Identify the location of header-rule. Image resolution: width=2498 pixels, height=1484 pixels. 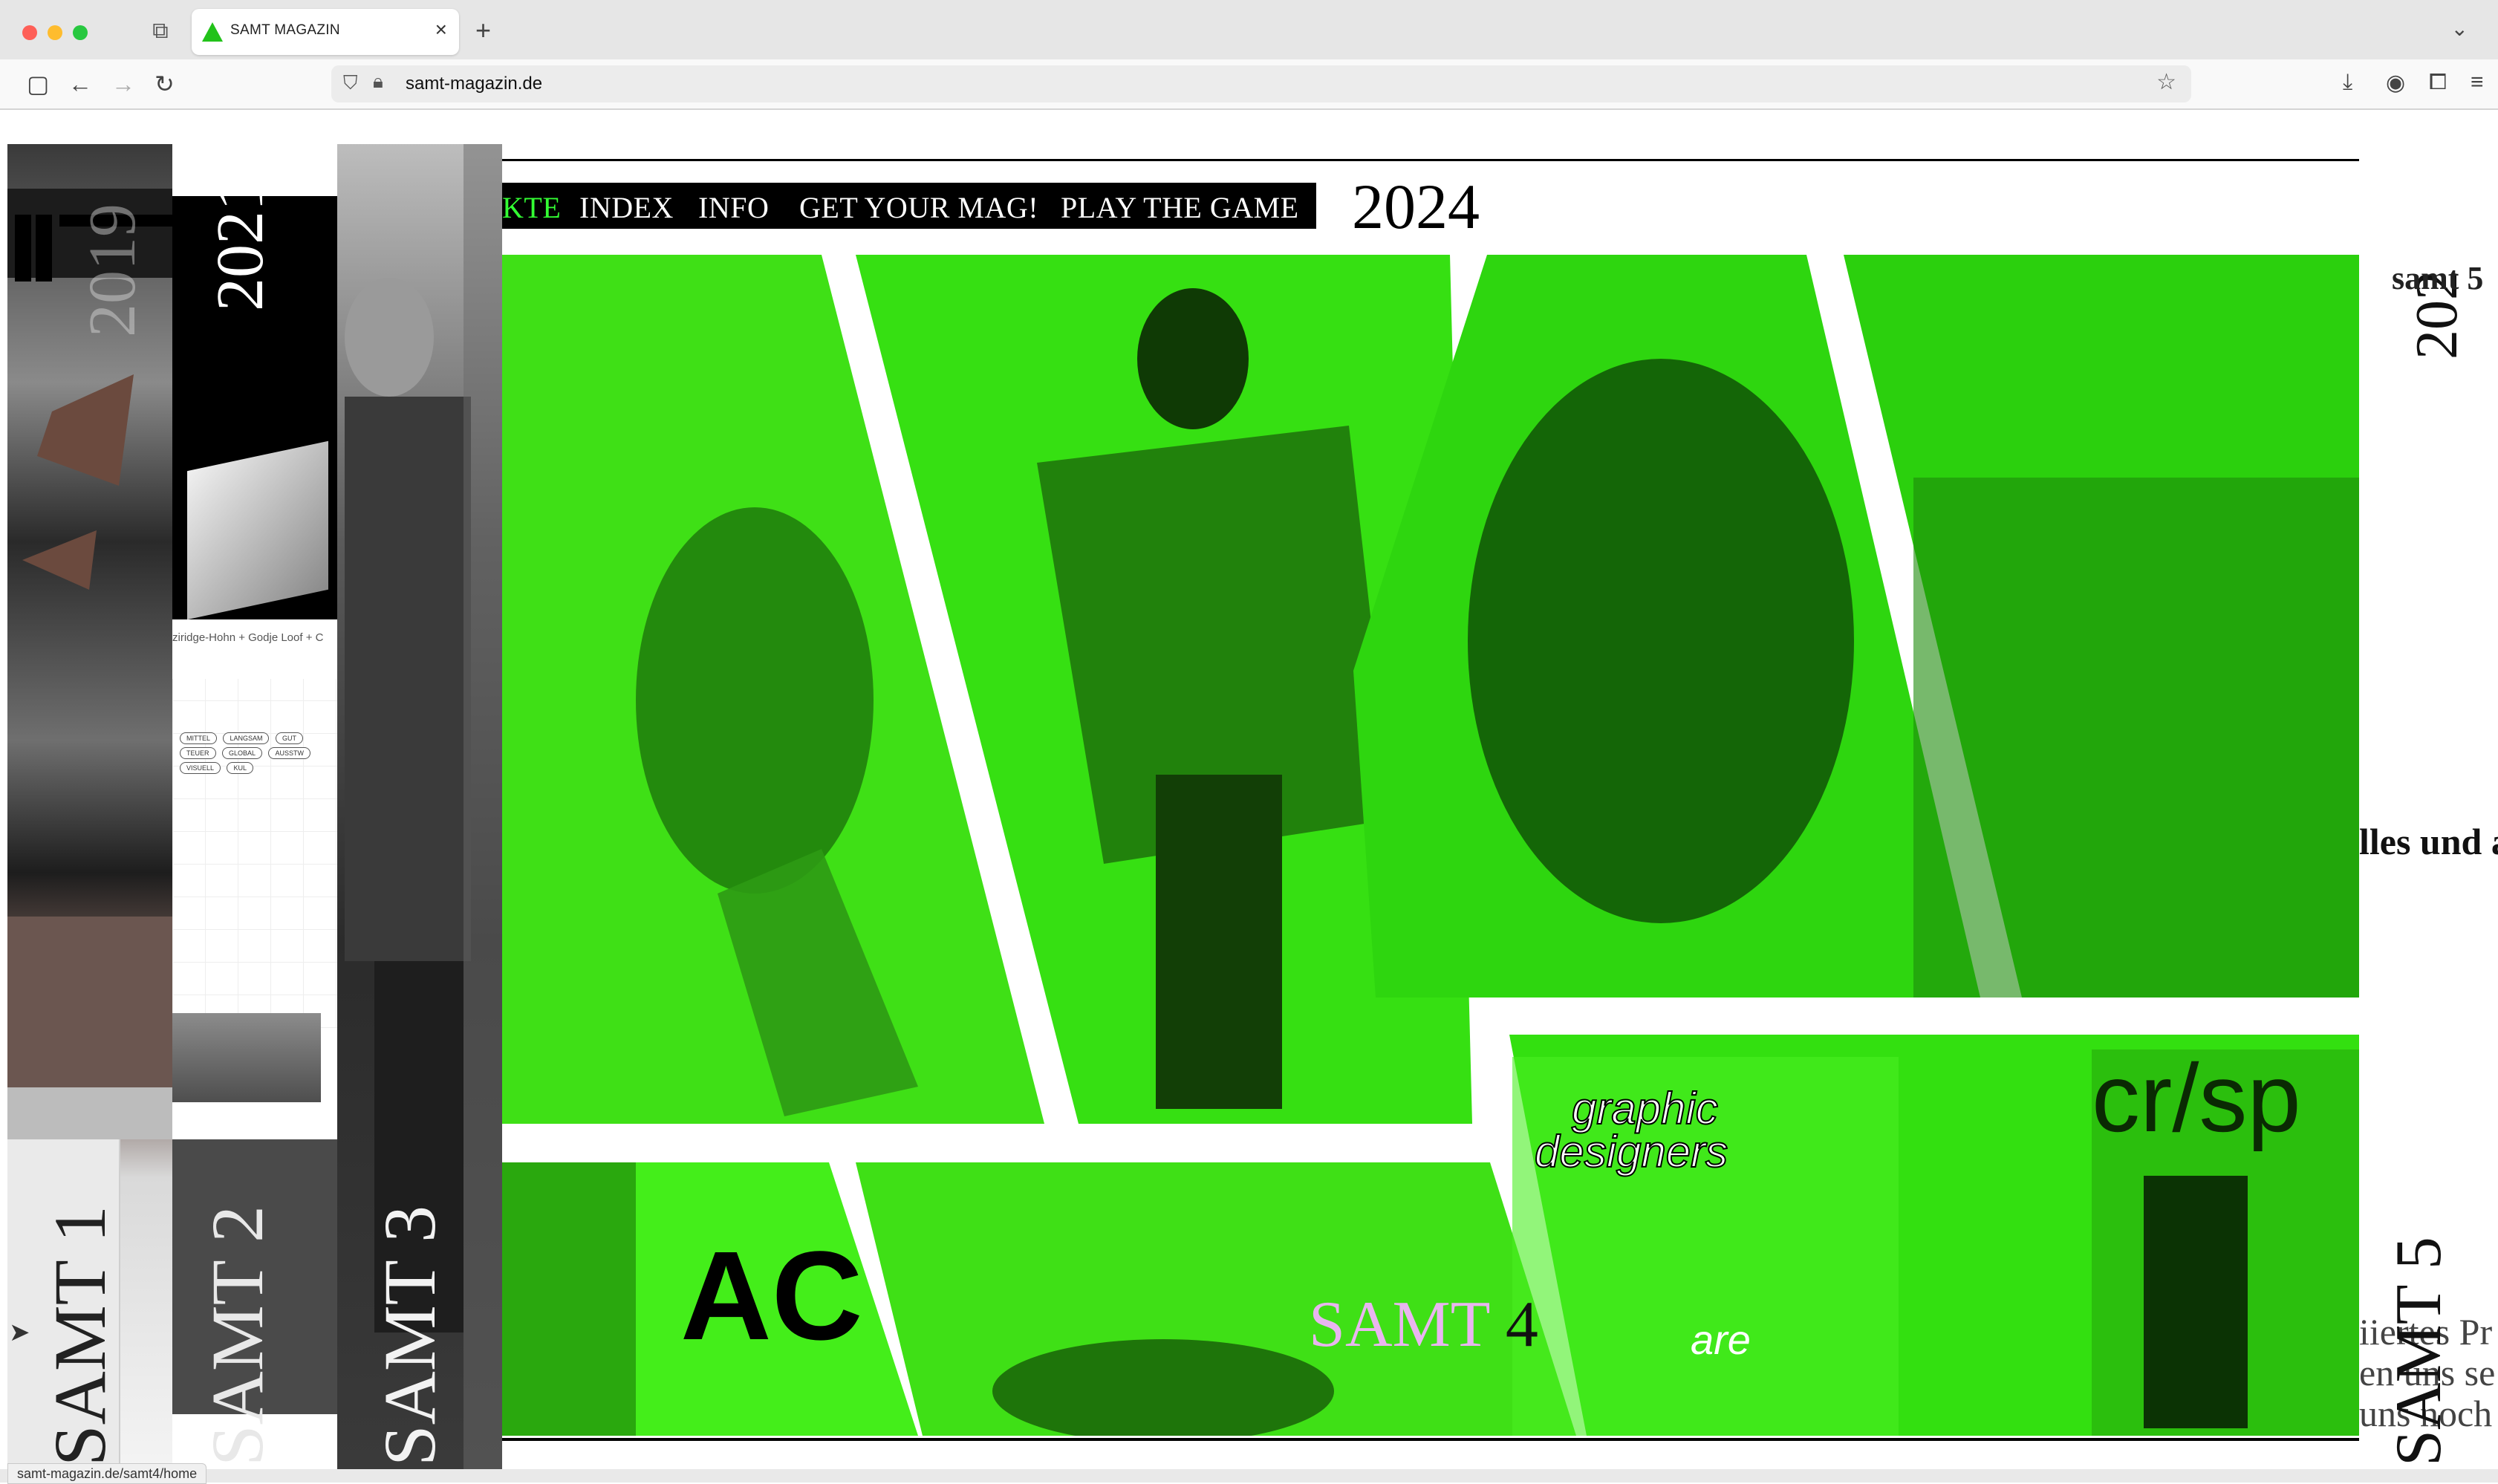
(1430, 160).